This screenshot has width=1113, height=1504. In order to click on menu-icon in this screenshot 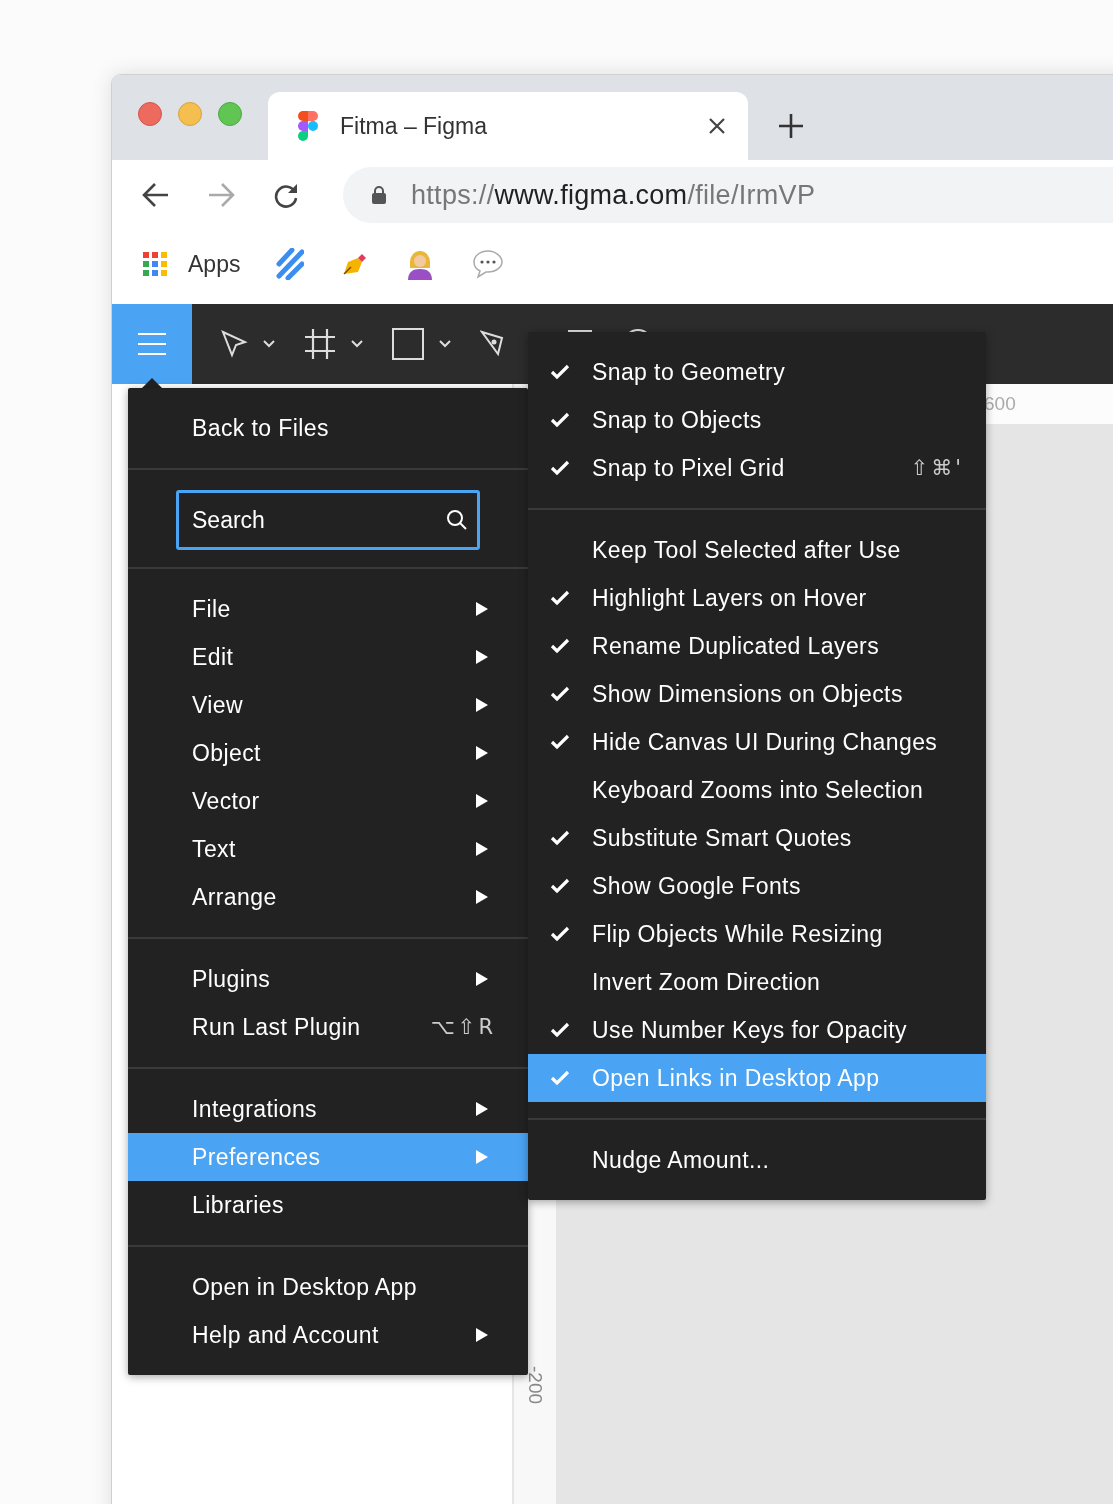, I will do `click(152, 344)`.